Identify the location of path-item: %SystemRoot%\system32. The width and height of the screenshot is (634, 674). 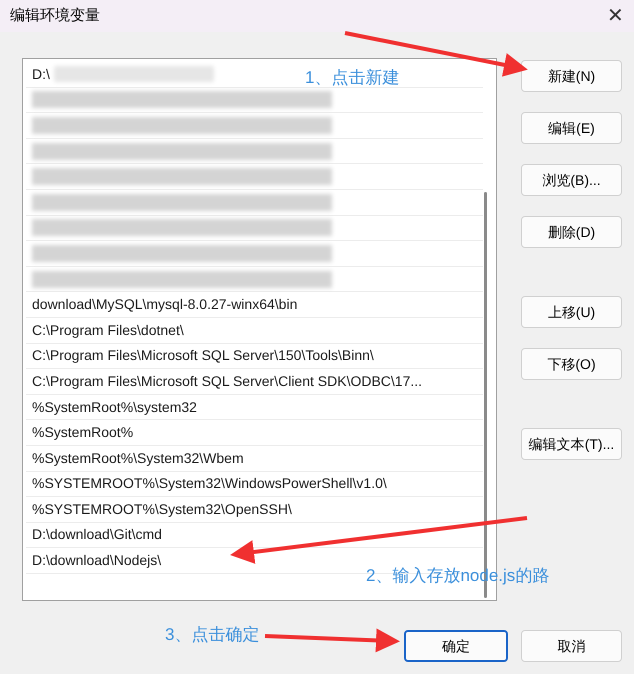
(254, 407).